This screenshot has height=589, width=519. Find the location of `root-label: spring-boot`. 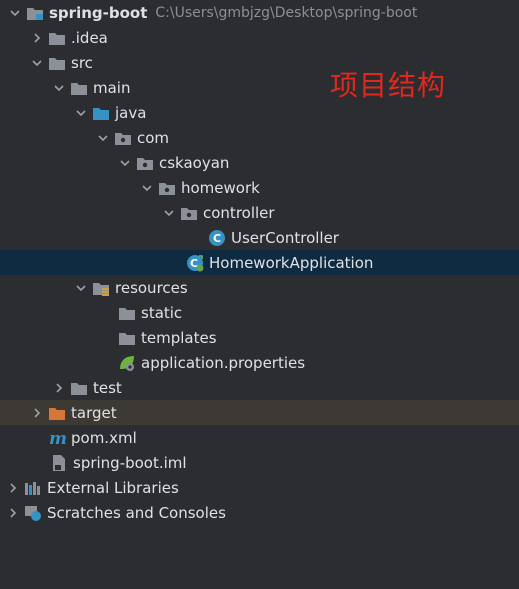

root-label: spring-boot is located at coordinates (98, 12).